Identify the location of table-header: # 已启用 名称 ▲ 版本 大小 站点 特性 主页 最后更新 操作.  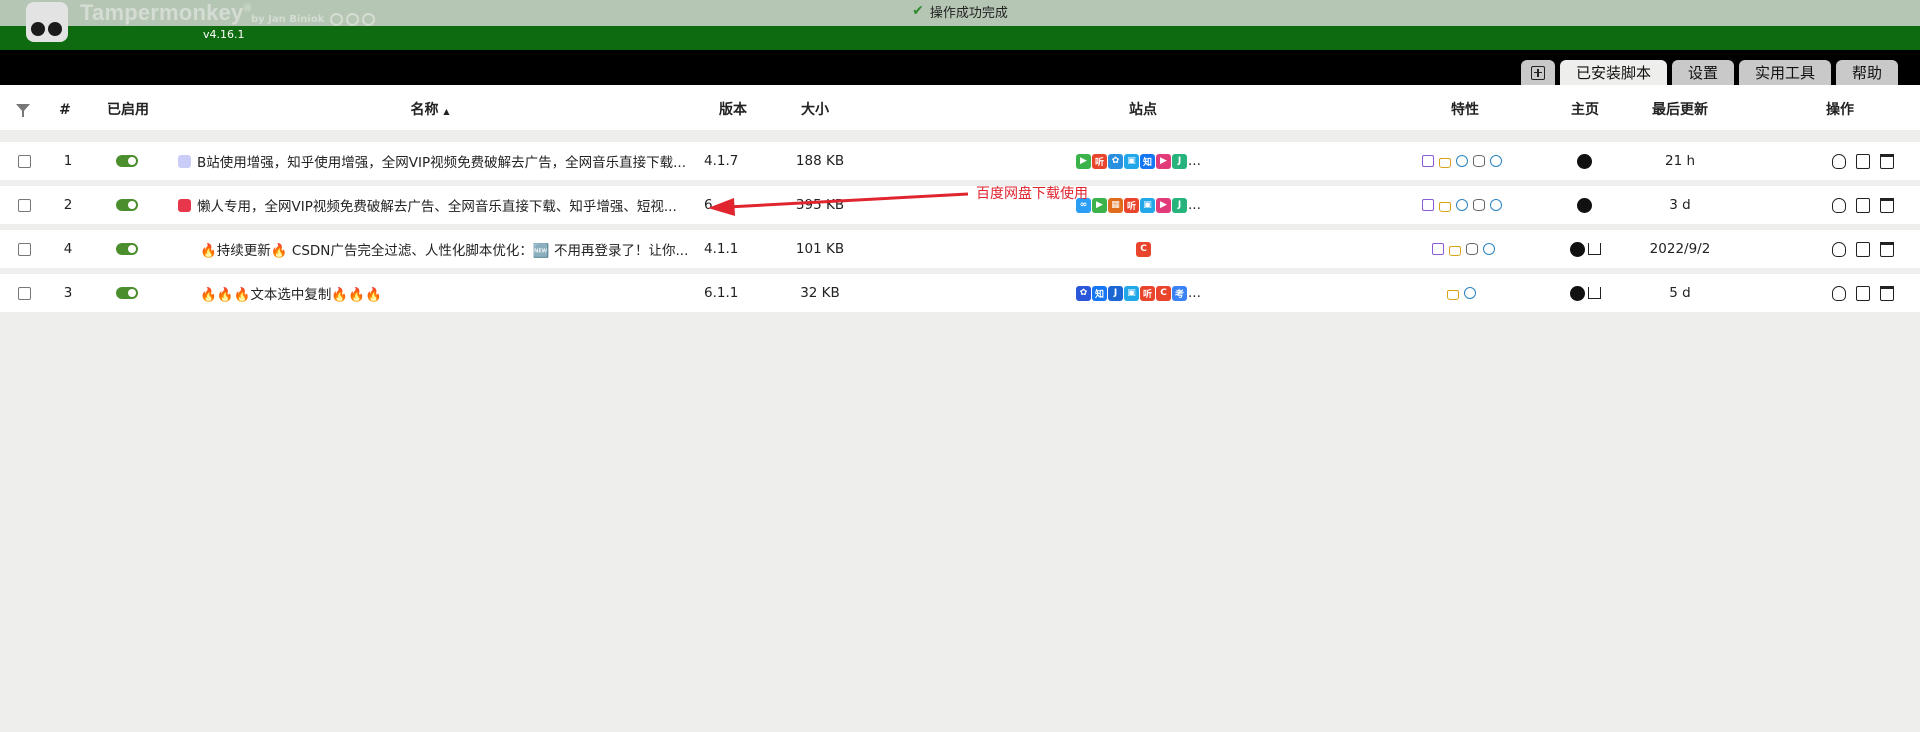
(960, 110).